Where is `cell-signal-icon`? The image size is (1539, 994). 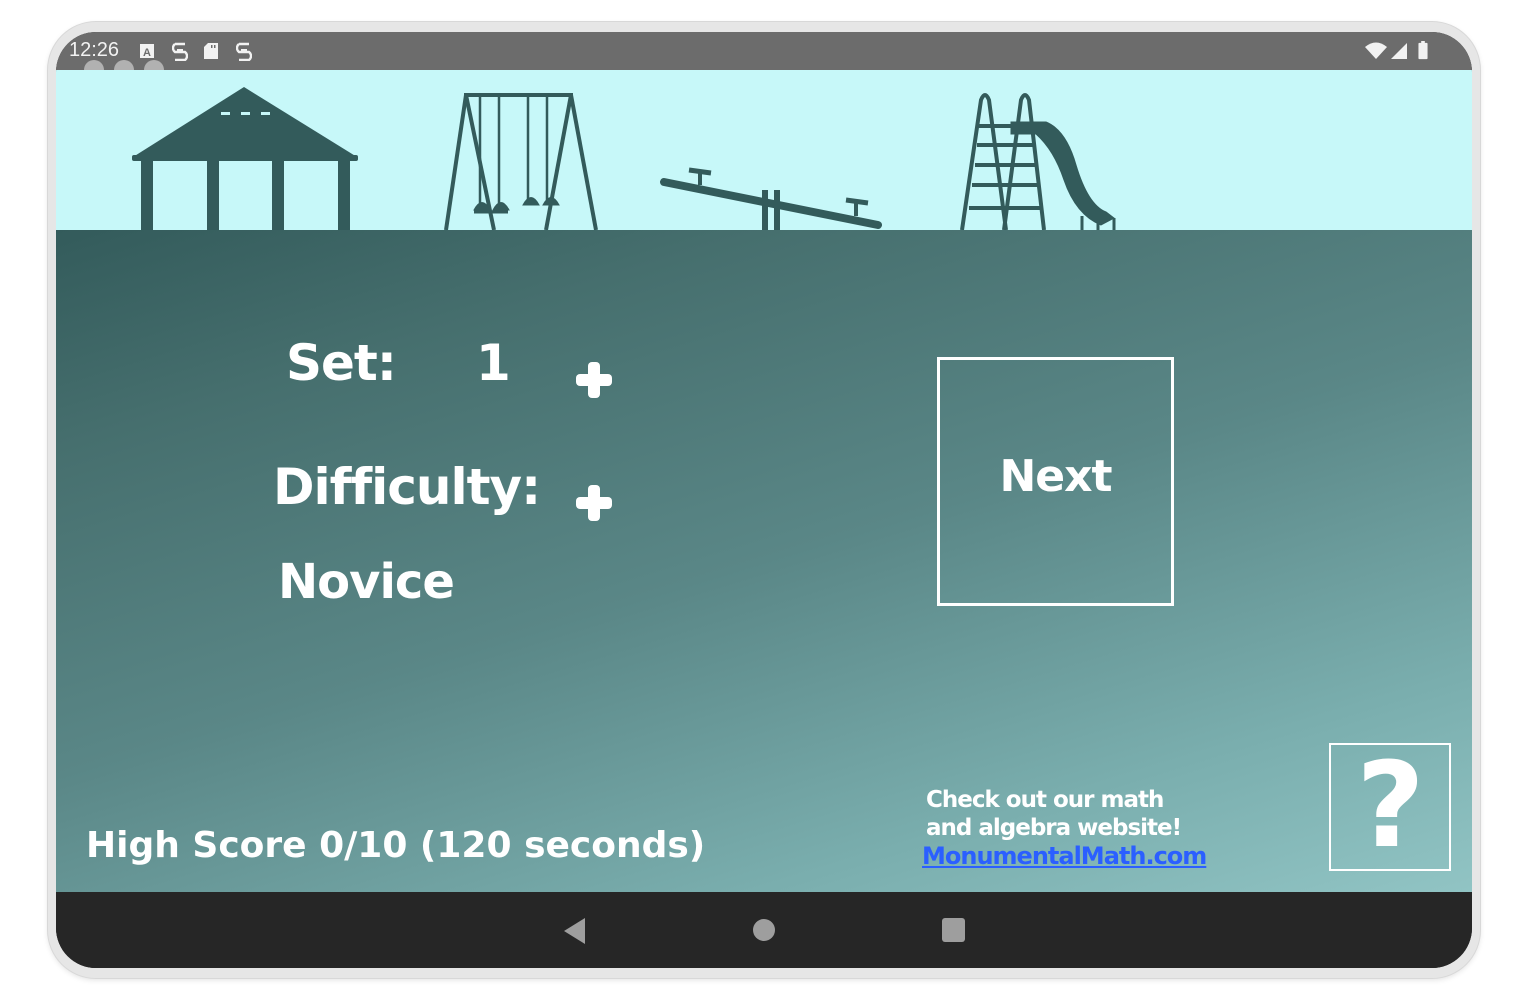
cell-signal-icon is located at coordinates (1399, 51).